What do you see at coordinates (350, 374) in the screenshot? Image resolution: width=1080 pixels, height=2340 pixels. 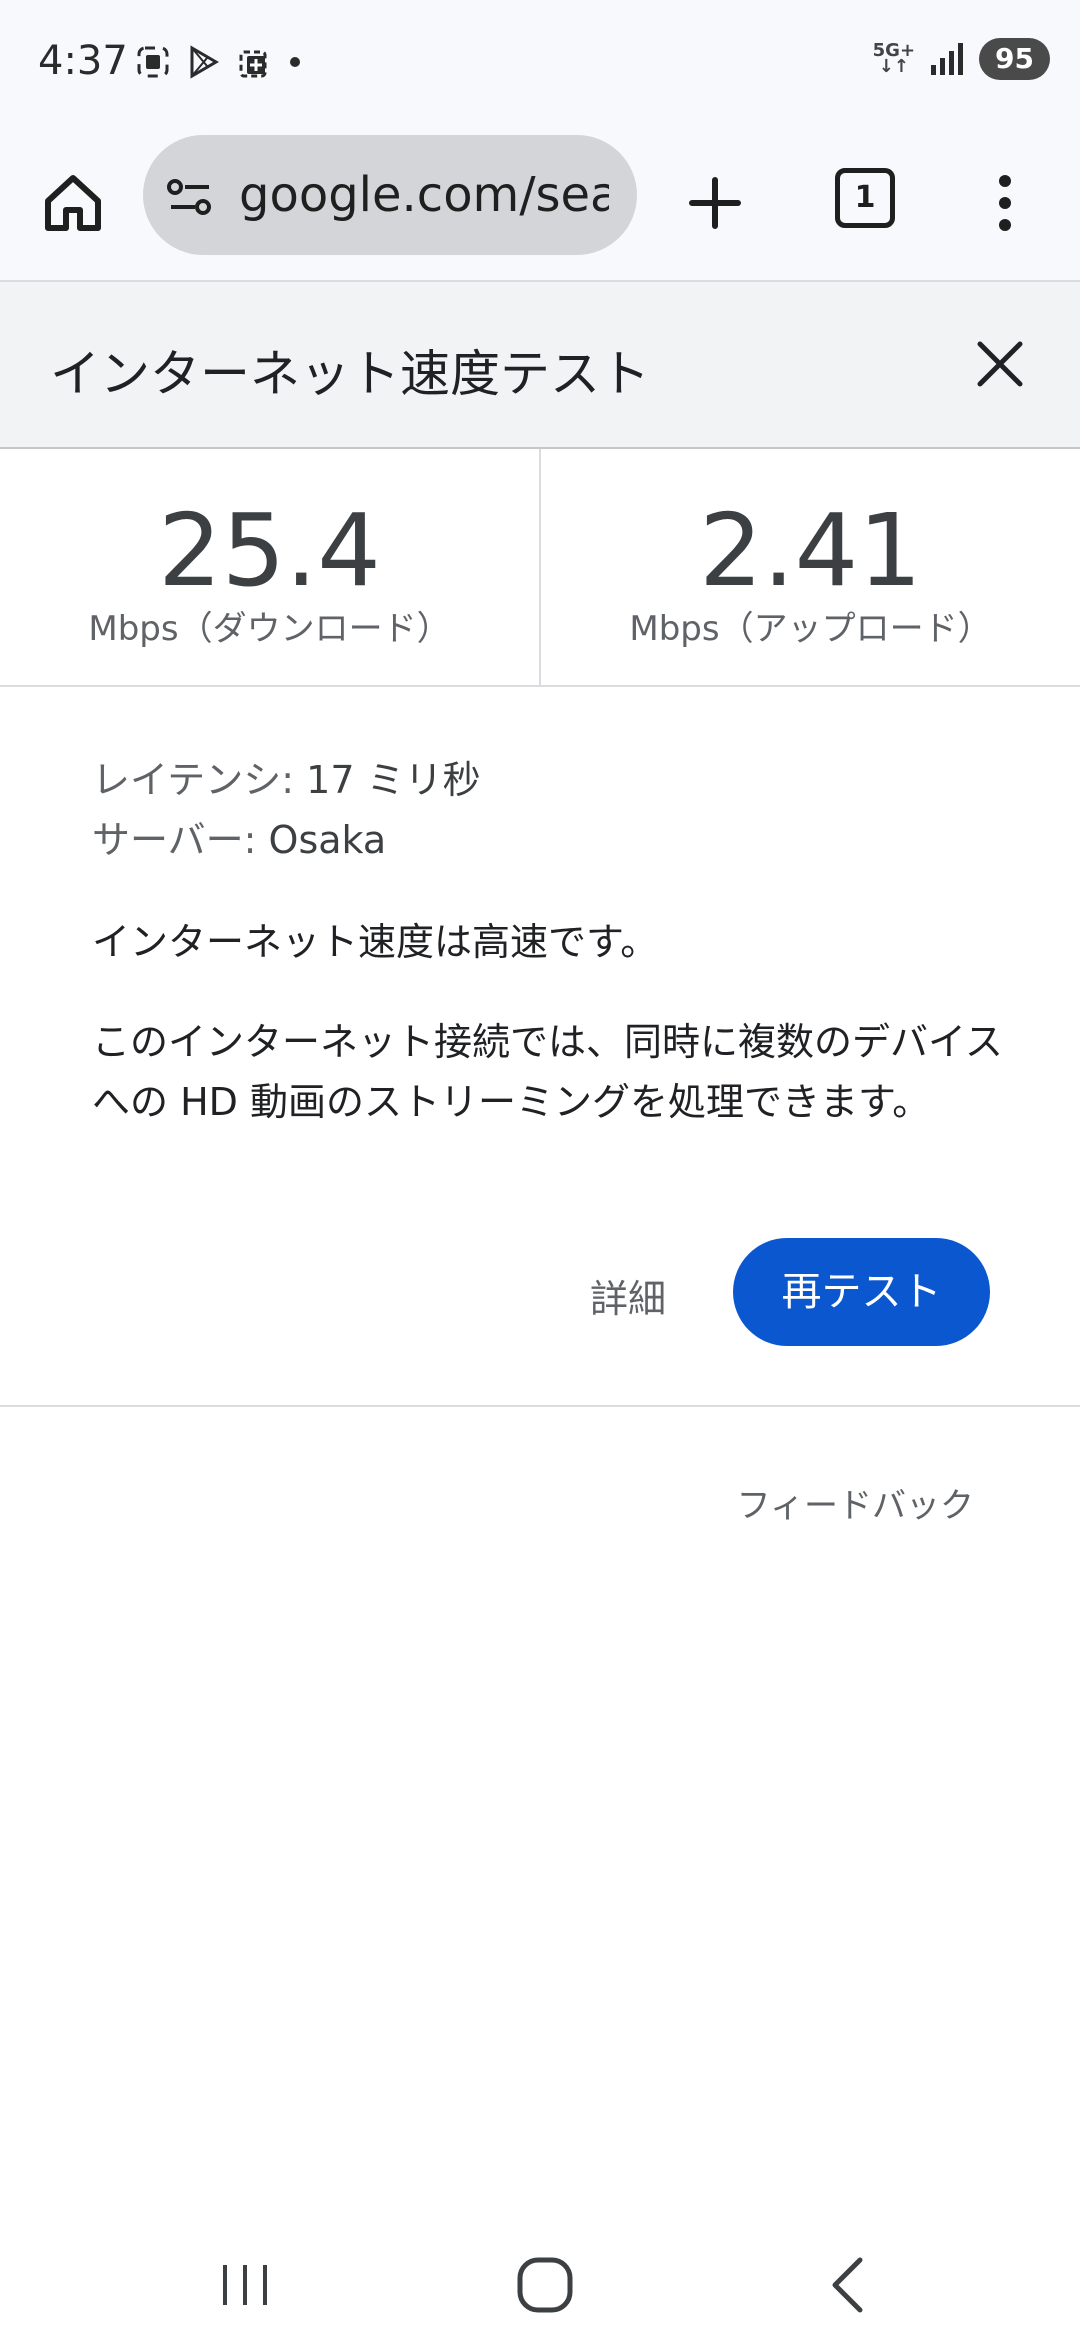 I see `speed-test-title: インターネット速度テスト` at bounding box center [350, 374].